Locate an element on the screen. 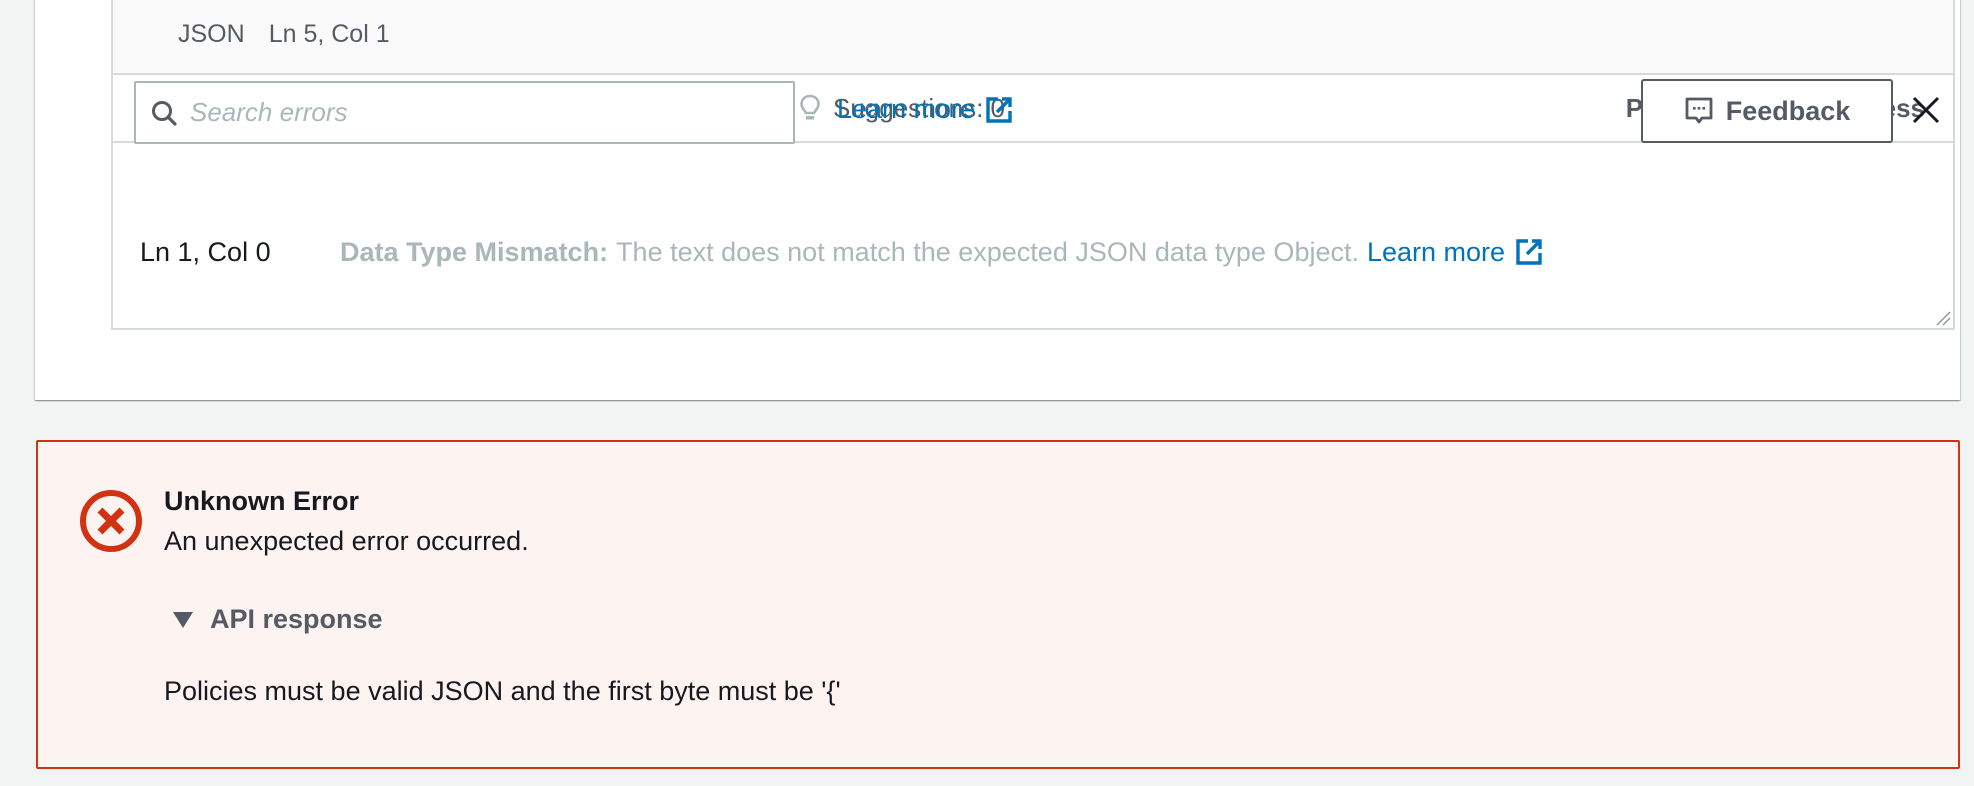  alert-description: An unexpected error occurred. is located at coordinates (346, 541).